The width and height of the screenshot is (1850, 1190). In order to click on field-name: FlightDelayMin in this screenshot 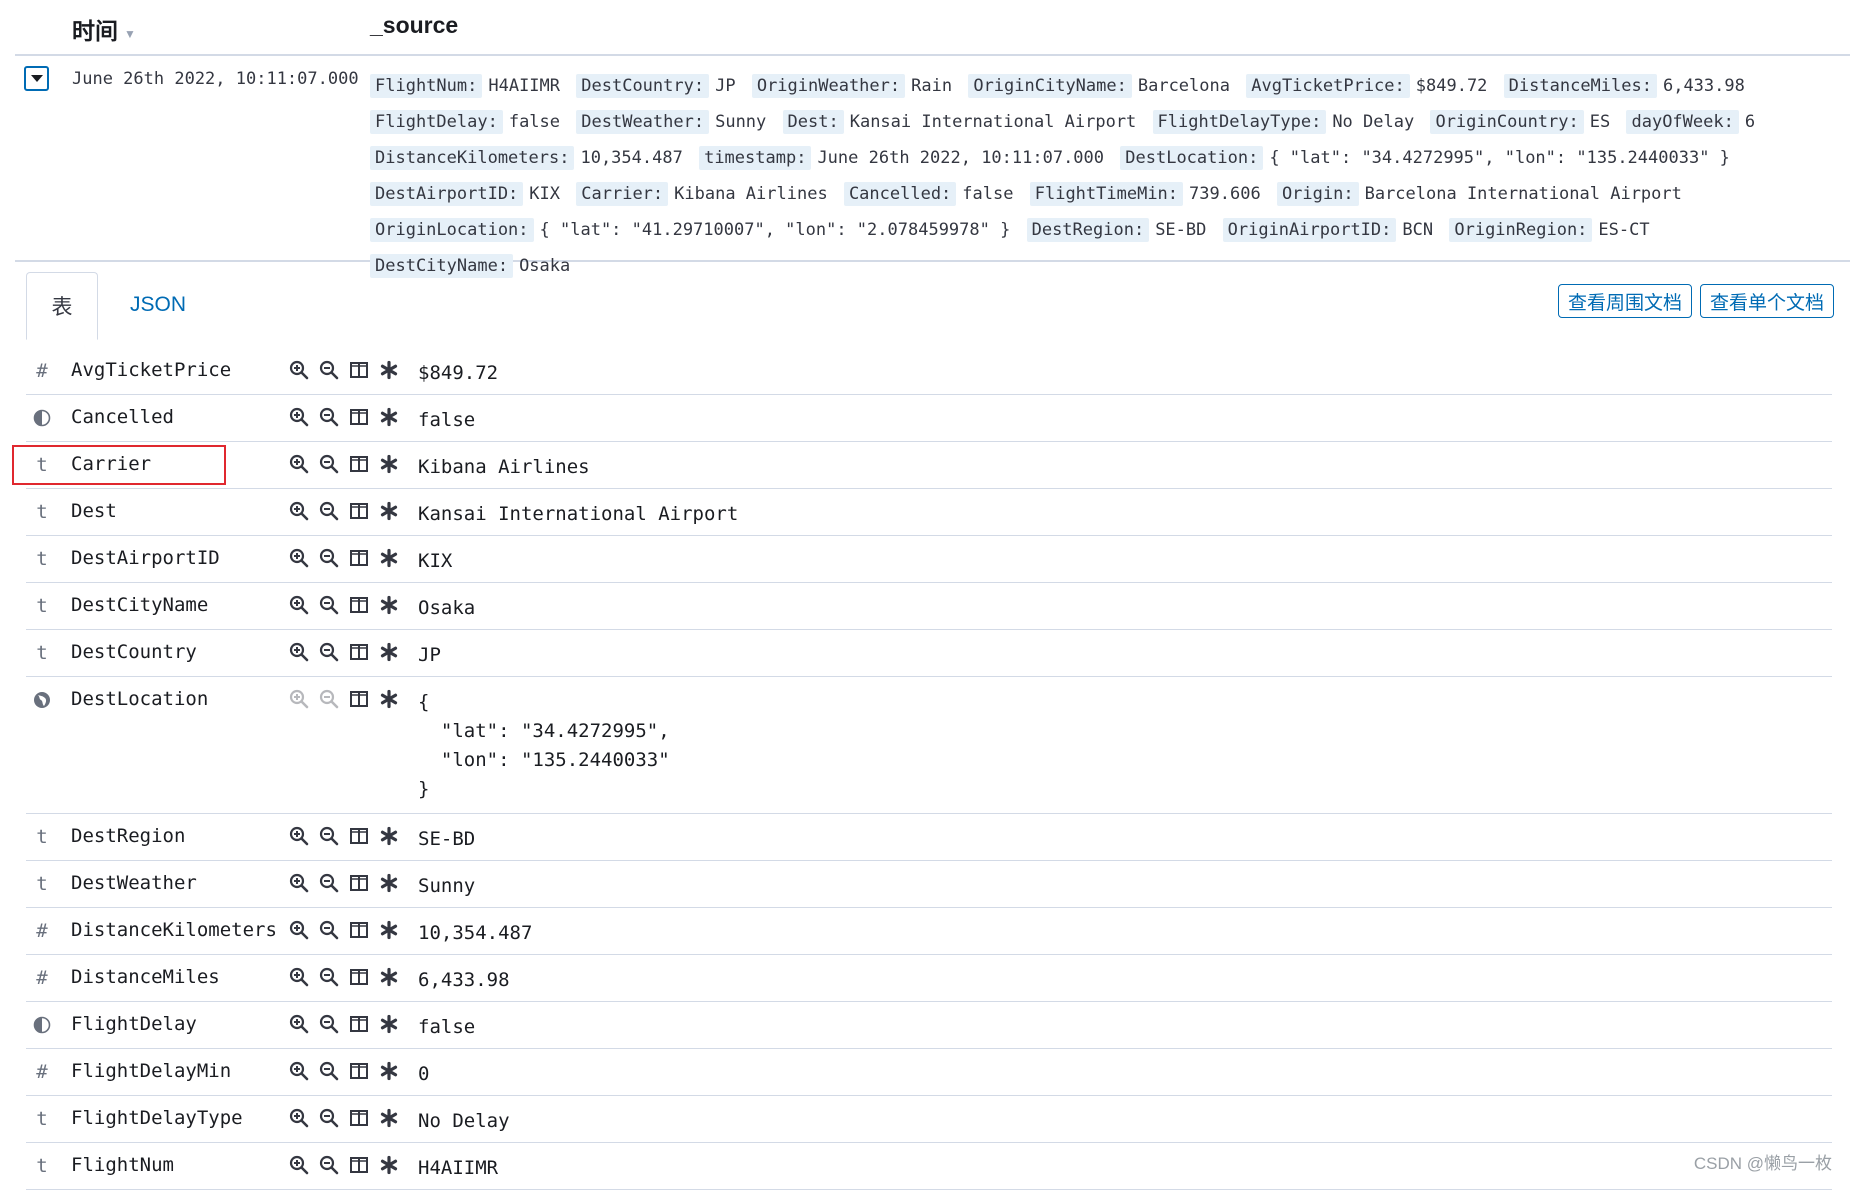, I will do `click(151, 1071)`.